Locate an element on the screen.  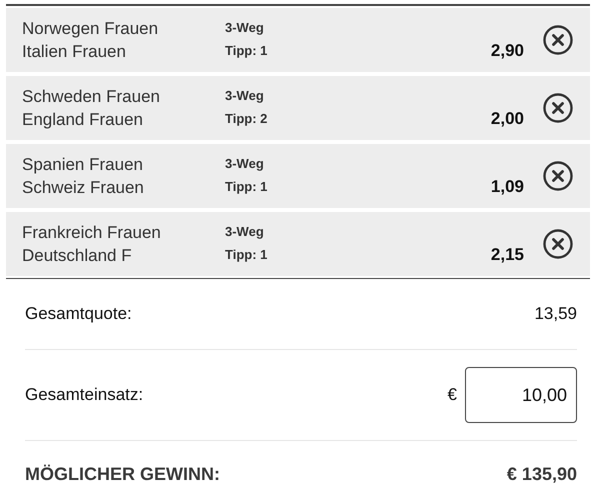
team-name: England Frauen is located at coordinates (83, 120).